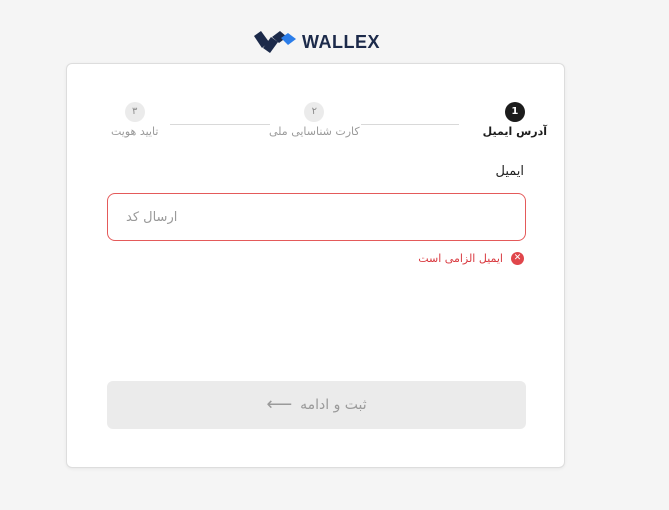  Describe the element at coordinates (314, 131) in the screenshot. I see `step-label: کارت شناسایی ملی` at that location.